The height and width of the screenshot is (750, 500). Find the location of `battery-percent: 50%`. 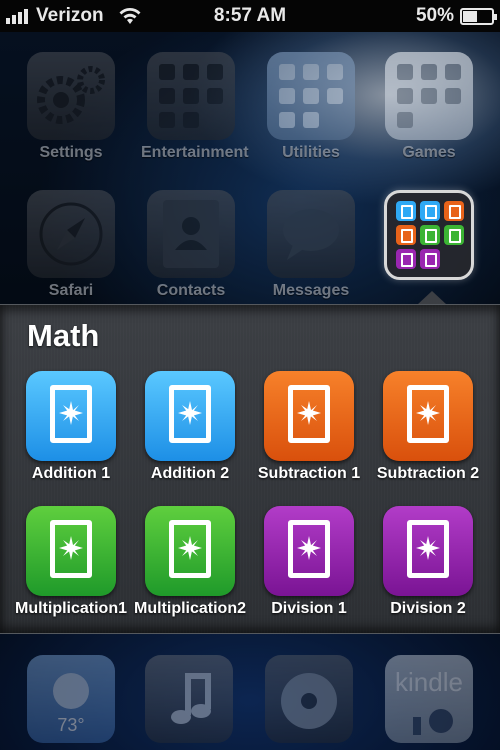

battery-percent: 50% is located at coordinates (434, 15).